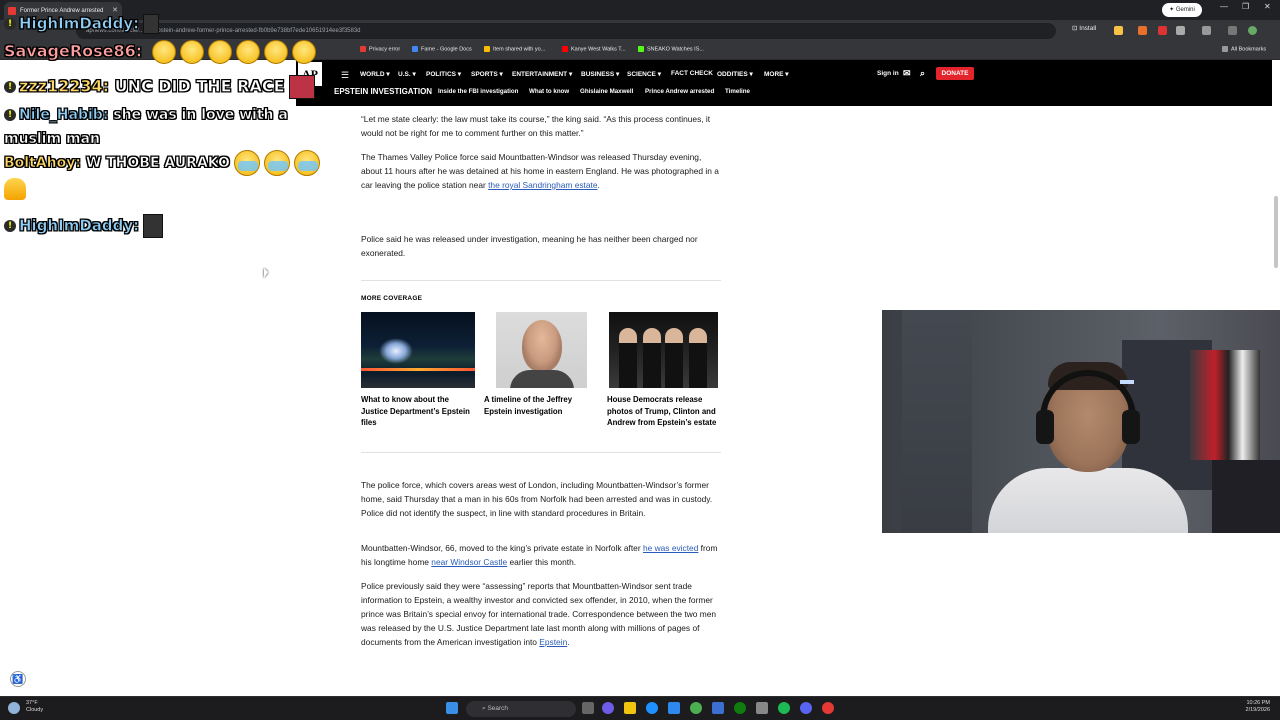 Image resolution: width=1280 pixels, height=720 pixels. I want to click on install-button: ⊡ Install, so click(1084, 28).